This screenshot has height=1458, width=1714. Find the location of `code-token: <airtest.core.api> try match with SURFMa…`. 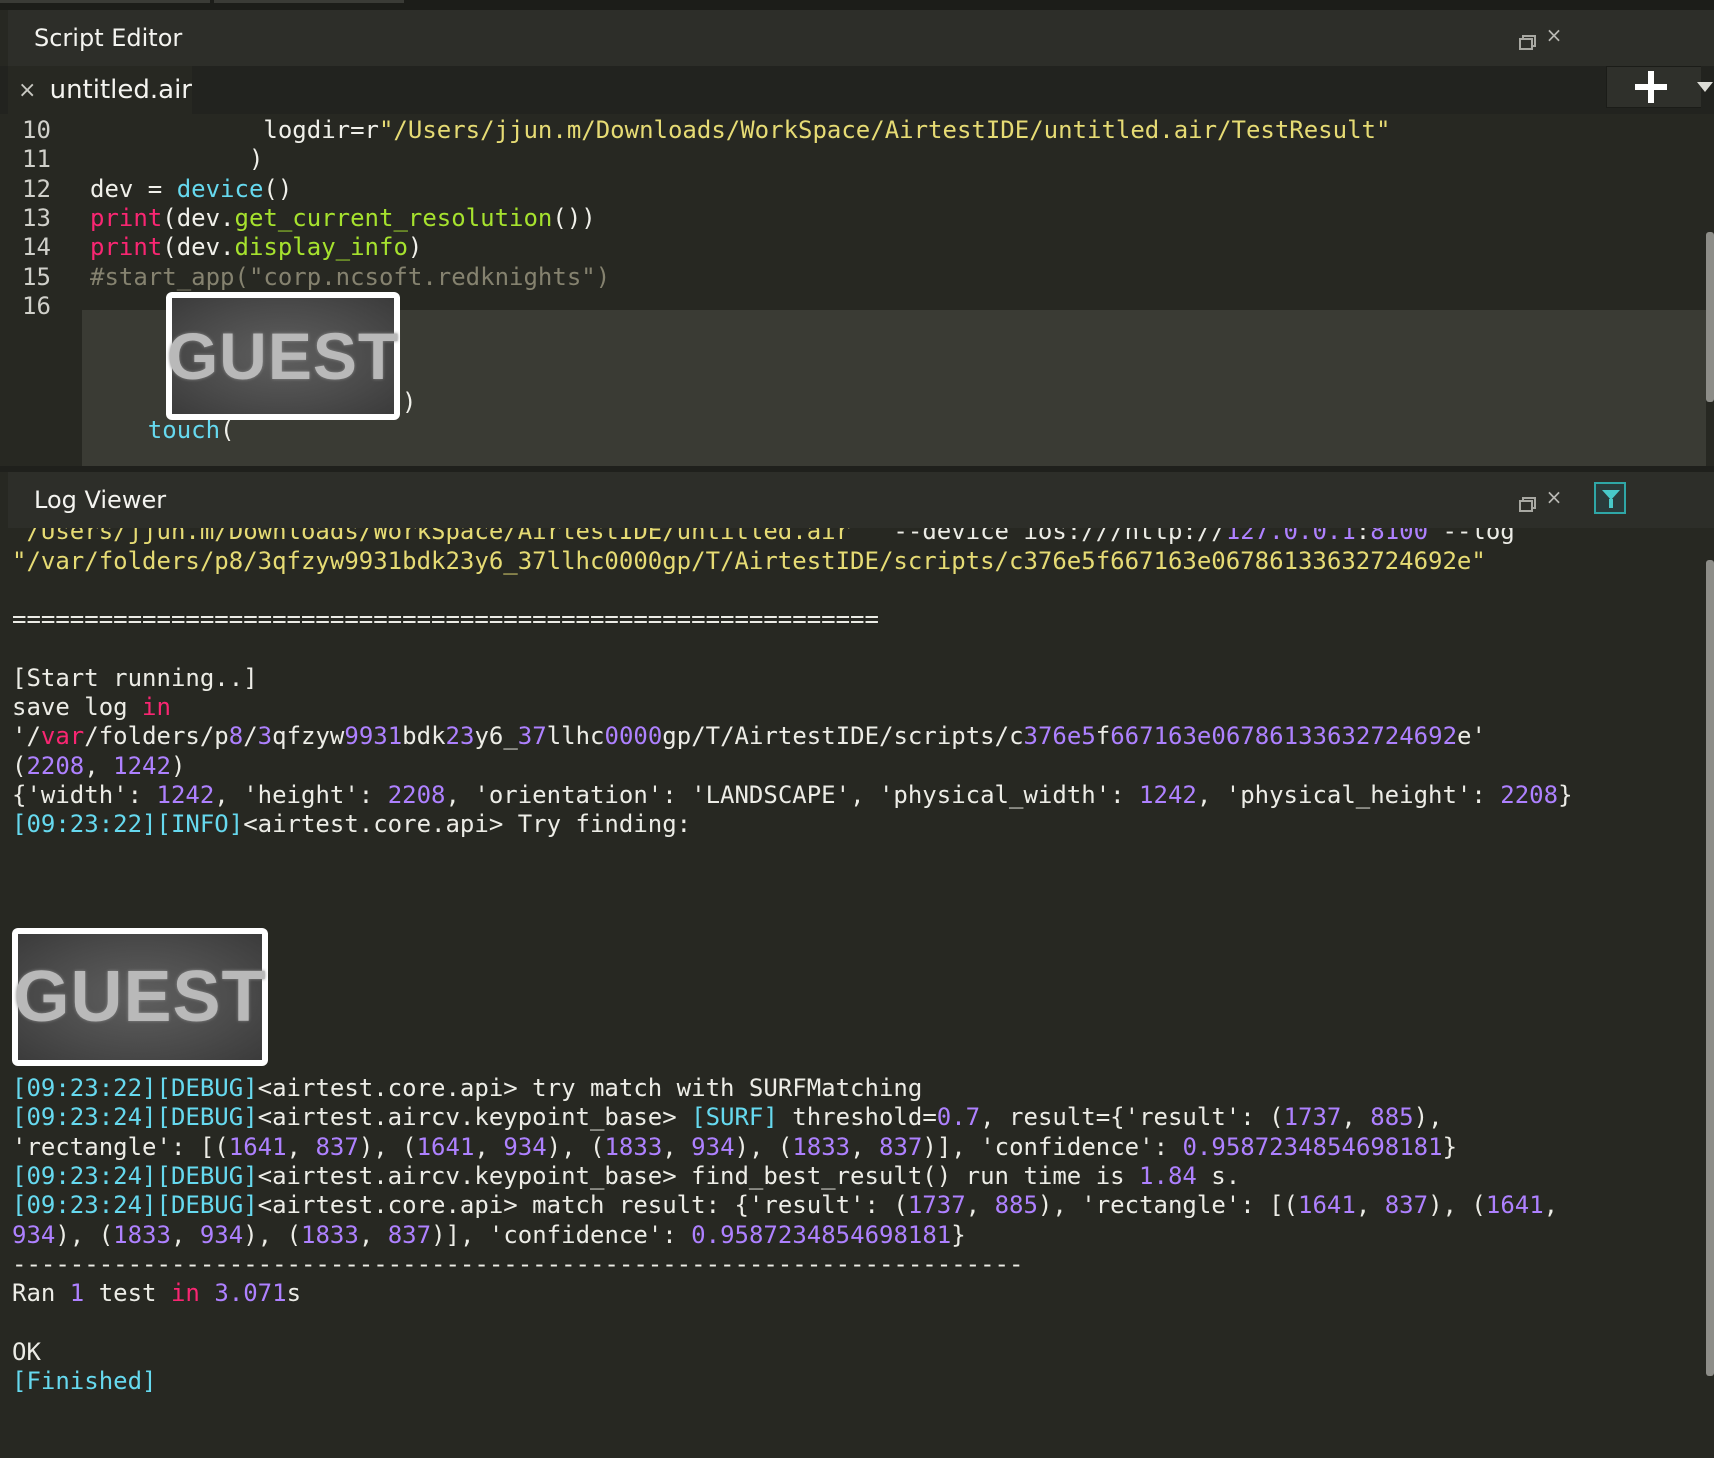

code-token: <airtest.core.api> try match with SURFMa… is located at coordinates (590, 1088).